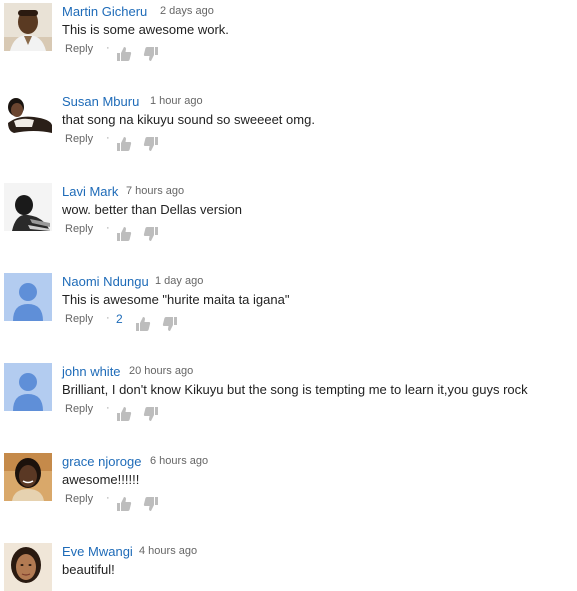  Describe the element at coordinates (179, 281) in the screenshot. I see `comment-timestamp: 1 day ago` at that location.